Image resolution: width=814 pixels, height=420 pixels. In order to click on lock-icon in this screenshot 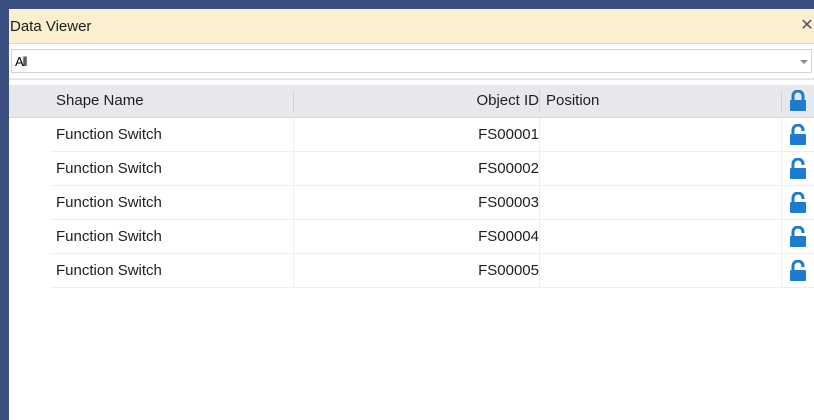, I will do `click(798, 100)`.